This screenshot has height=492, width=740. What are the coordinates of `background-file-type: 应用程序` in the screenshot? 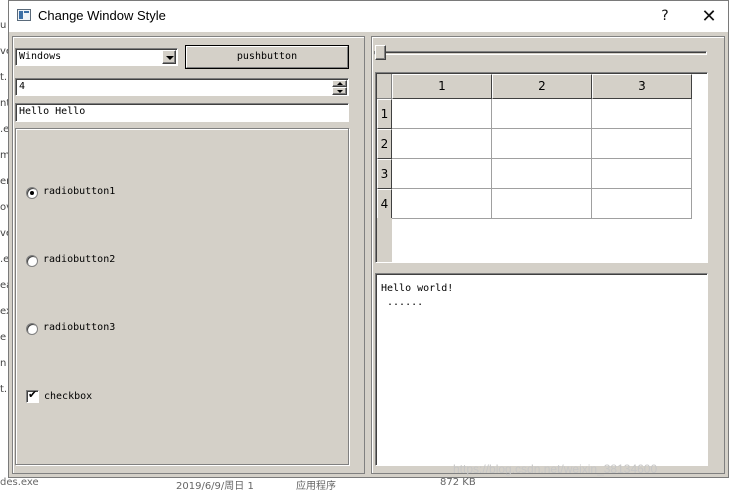 It's located at (316, 486).